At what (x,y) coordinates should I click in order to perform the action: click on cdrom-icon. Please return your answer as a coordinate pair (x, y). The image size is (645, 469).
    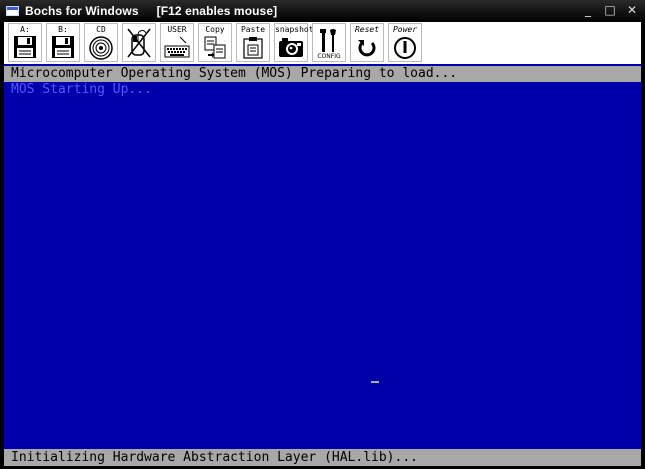
    Looking at the image, I should click on (101, 48).